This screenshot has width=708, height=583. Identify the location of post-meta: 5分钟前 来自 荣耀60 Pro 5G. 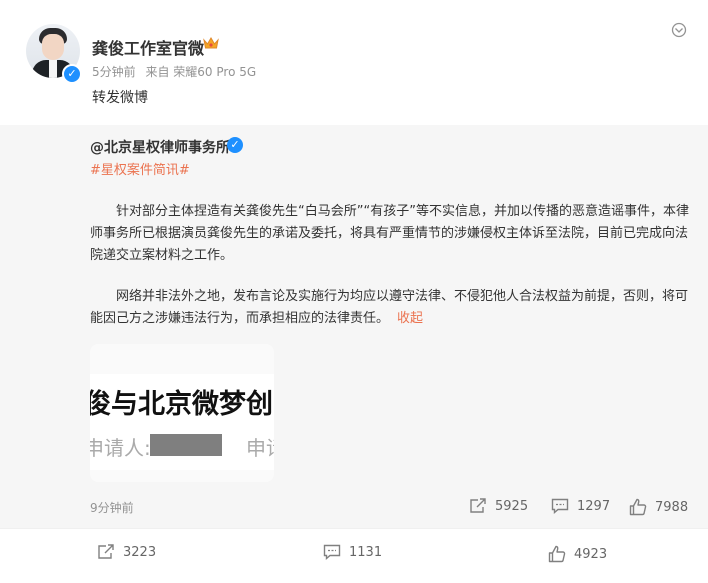
(174, 71).